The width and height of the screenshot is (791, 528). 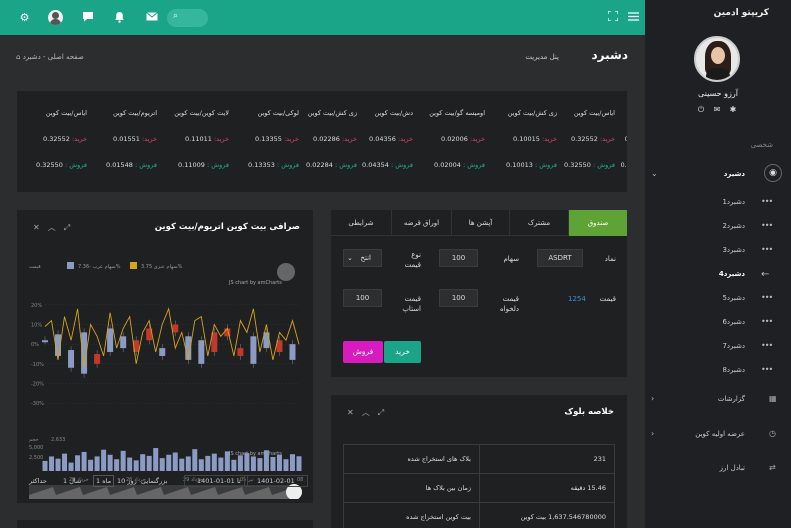 What do you see at coordinates (151, 17) in the screenshot?
I see `mail-icon` at bounding box center [151, 17].